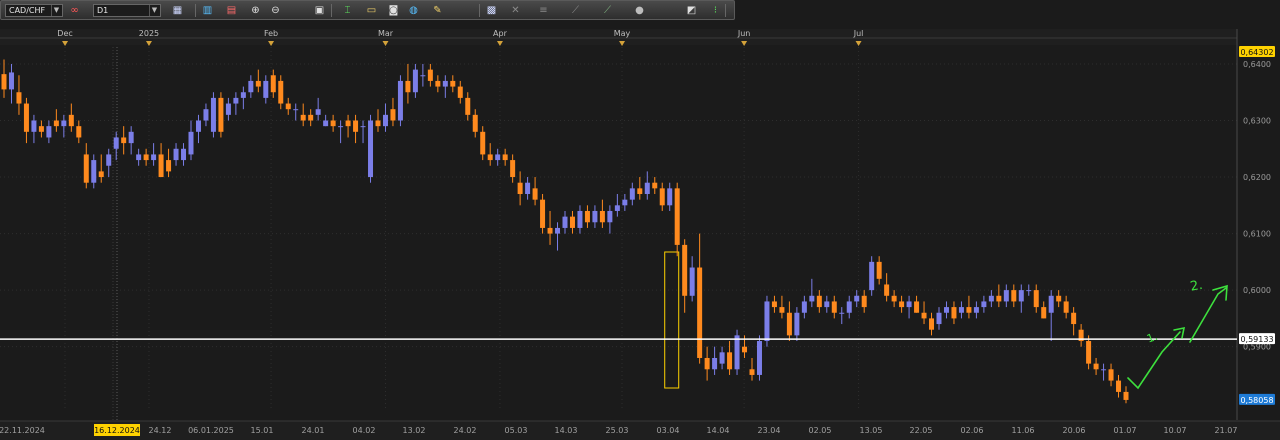 The width and height of the screenshot is (1280, 440). What do you see at coordinates (1226, 430) in the screenshot?
I see `date-axis-label: 21.07` at bounding box center [1226, 430].